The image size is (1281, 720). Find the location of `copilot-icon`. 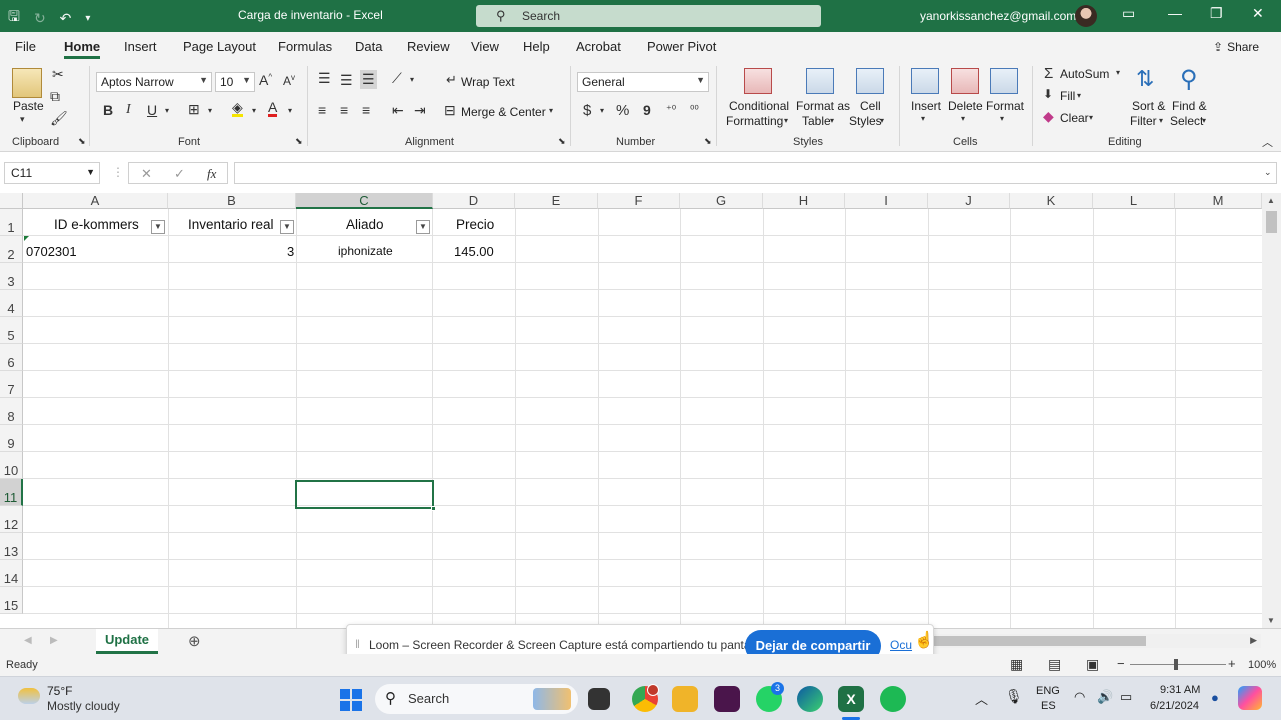

copilot-icon is located at coordinates (1250, 698).